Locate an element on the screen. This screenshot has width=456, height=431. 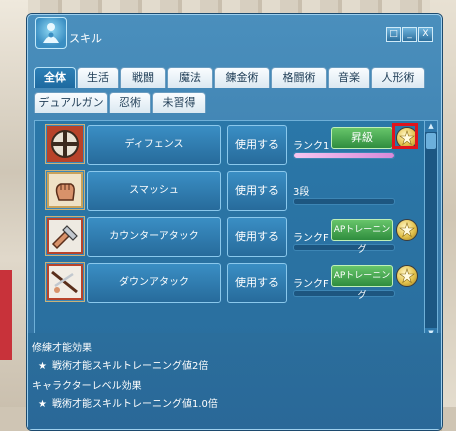
down-attack-icon is located at coordinates (65, 282).